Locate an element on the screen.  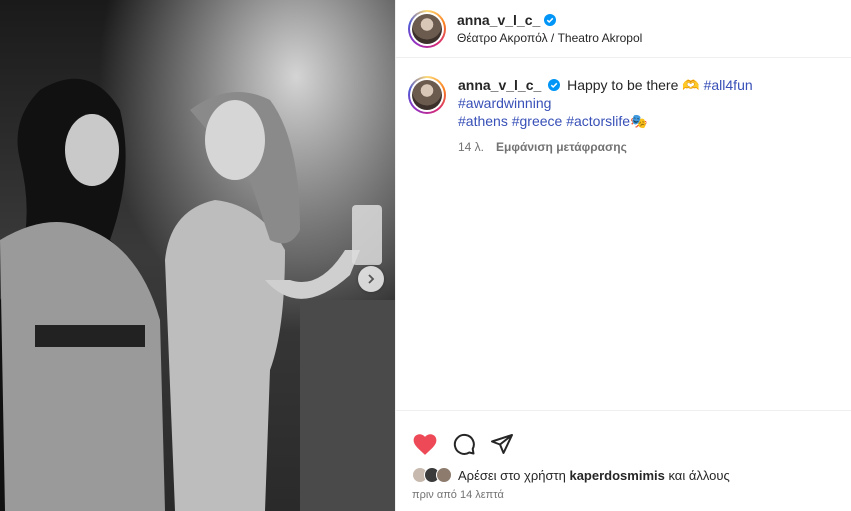
post-timestamp: πριν από 14 λεπτά is located at coordinates (458, 495).